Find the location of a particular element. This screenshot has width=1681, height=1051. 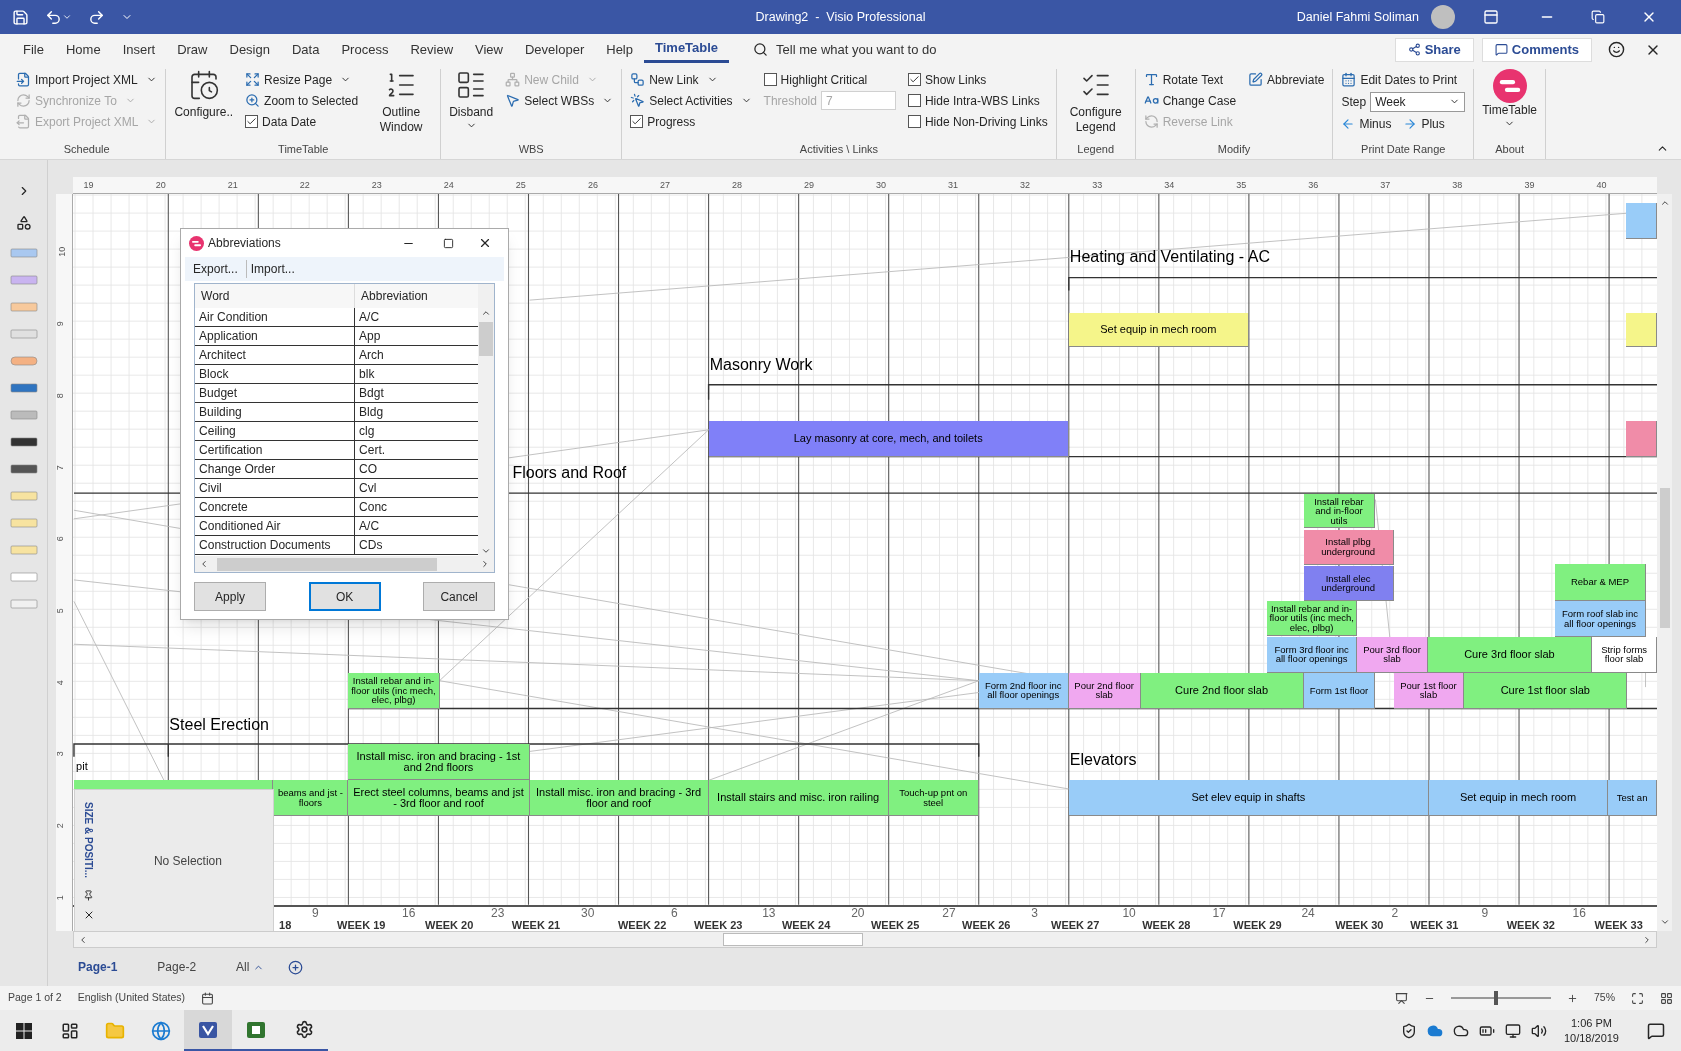

dialog-button: Apply is located at coordinates (230, 597).